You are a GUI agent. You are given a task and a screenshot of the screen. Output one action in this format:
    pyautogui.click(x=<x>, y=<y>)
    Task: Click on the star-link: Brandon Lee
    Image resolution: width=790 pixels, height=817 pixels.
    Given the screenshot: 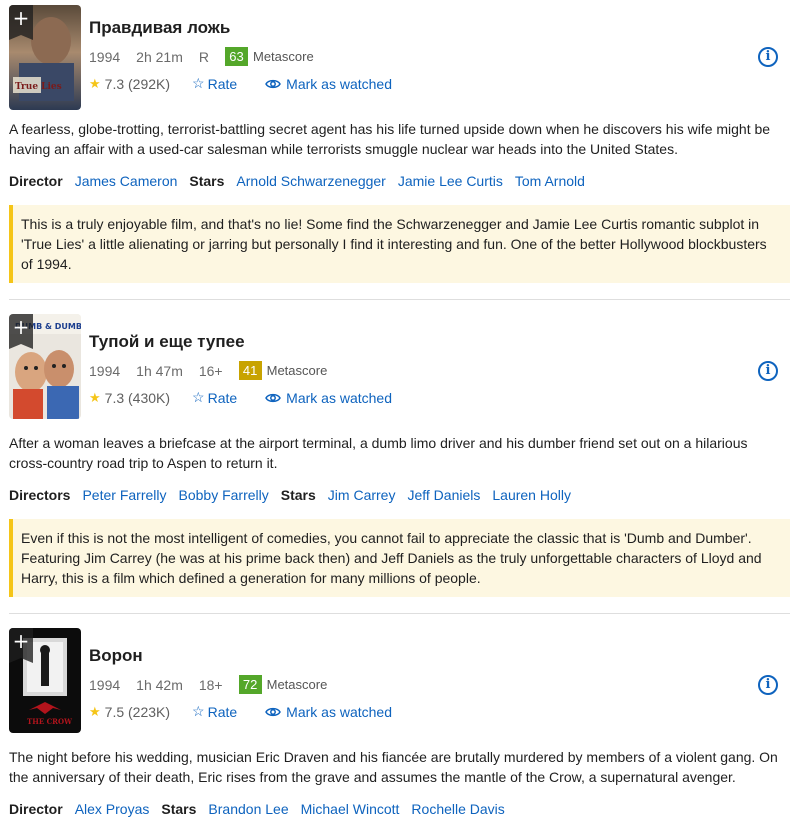 What is the action you would take?
    pyautogui.click(x=248, y=809)
    